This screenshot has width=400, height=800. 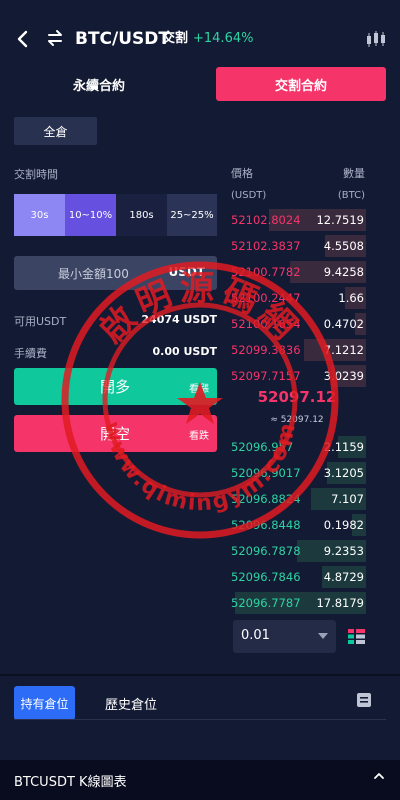 What do you see at coordinates (343, 272) in the screenshot?
I see `ask-qty: 9.4258` at bounding box center [343, 272].